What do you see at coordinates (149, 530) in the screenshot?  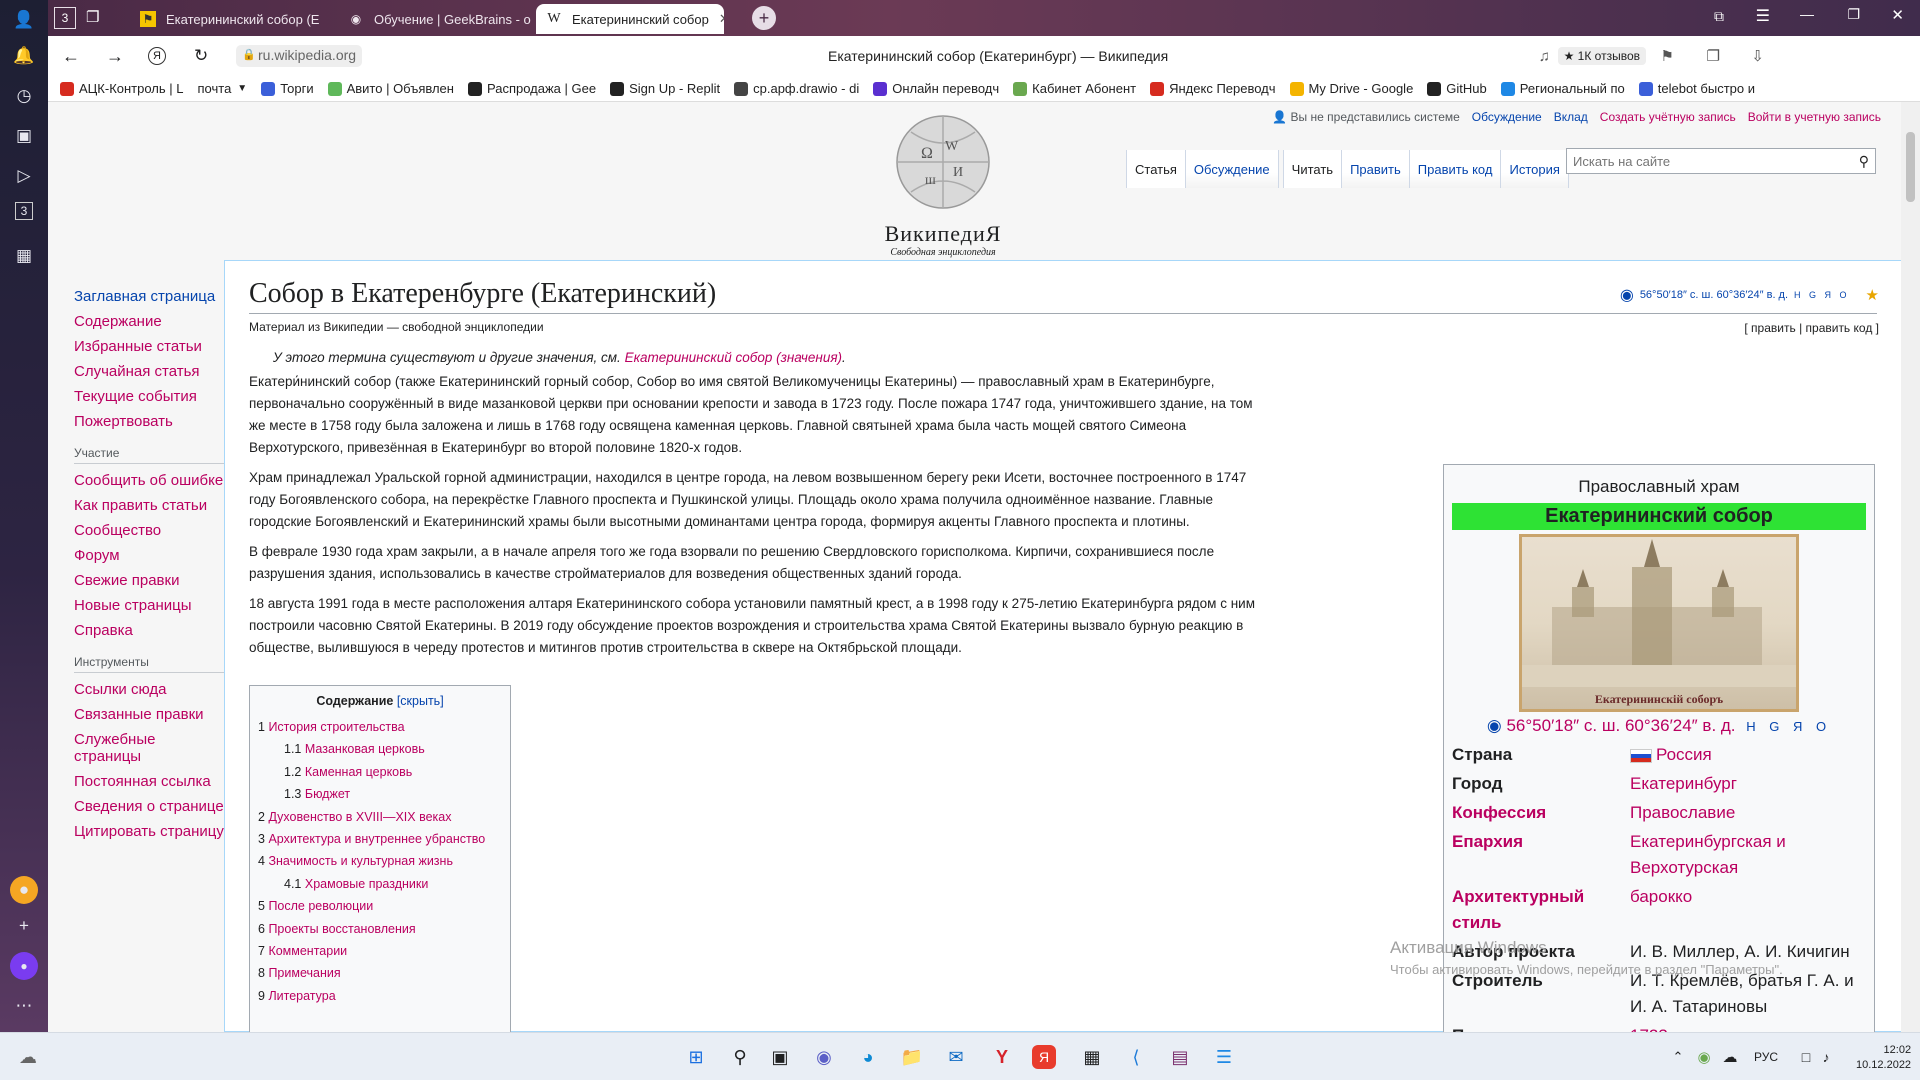 I see `sidebar-item-community: Сообщество` at bounding box center [149, 530].